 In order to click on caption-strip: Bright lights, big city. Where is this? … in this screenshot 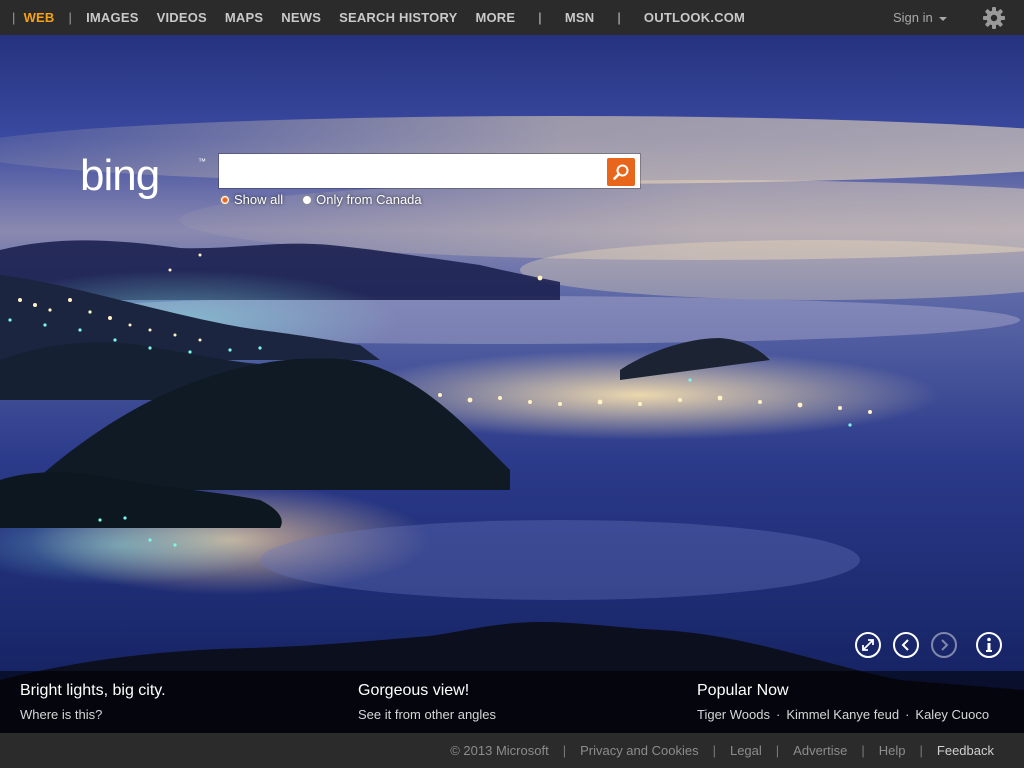, I will do `click(512, 702)`.